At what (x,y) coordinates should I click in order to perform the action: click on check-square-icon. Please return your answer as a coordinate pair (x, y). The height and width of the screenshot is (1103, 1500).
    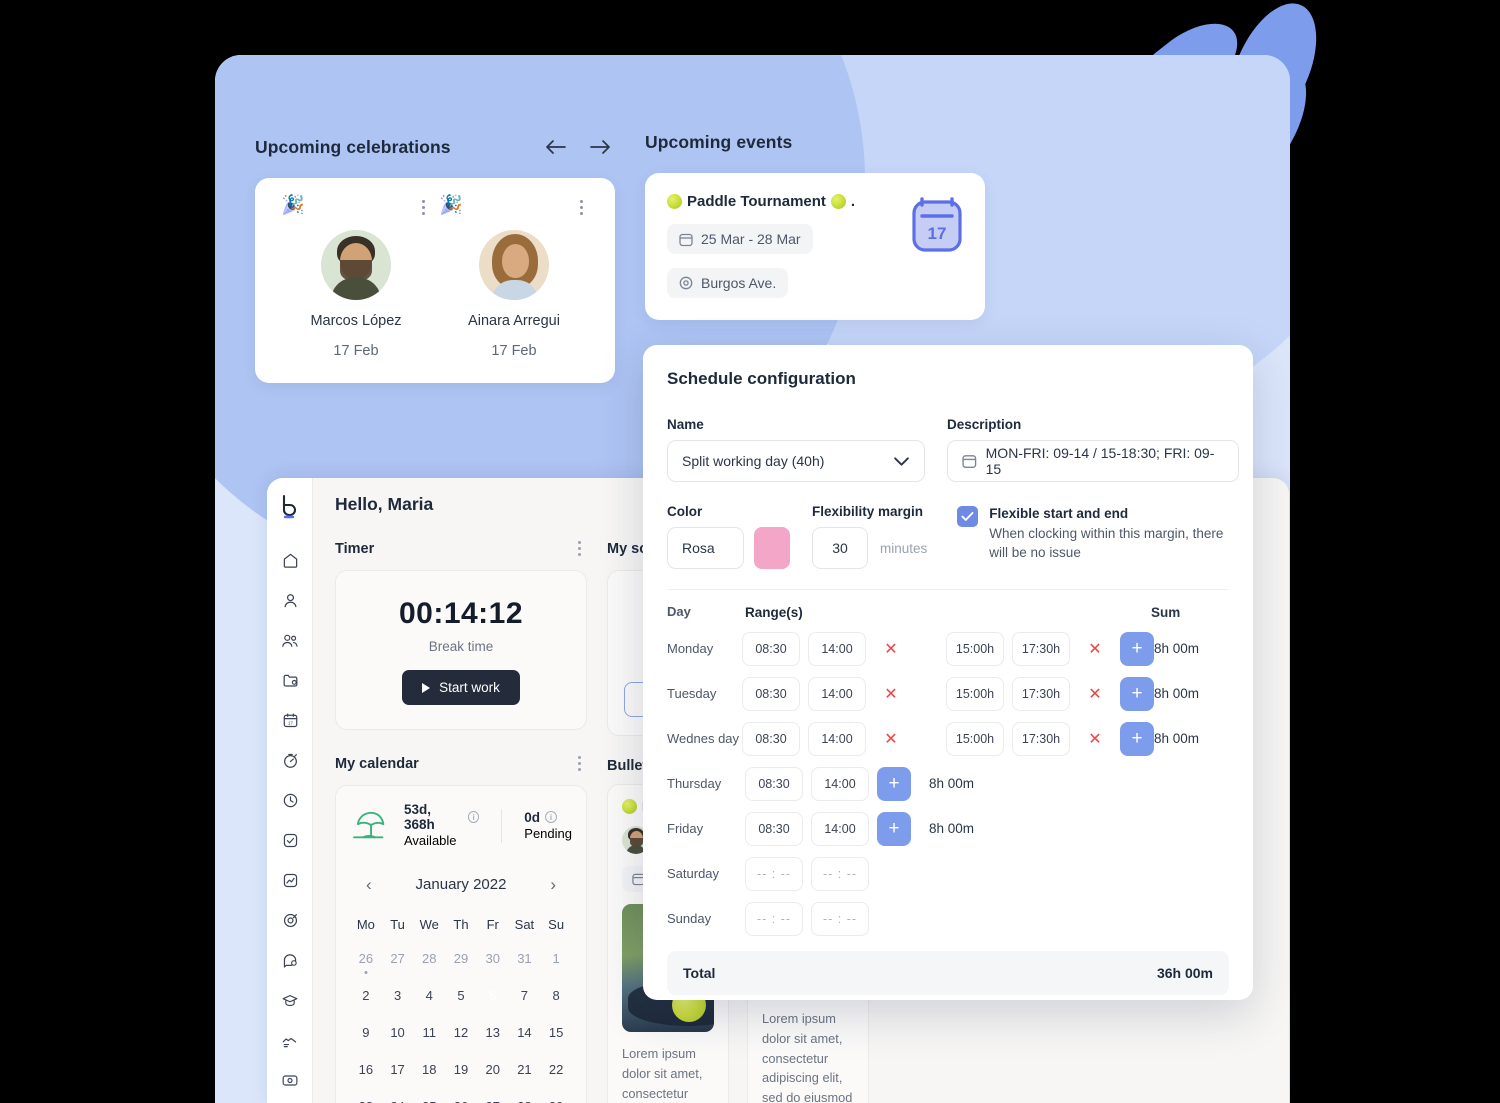
    Looking at the image, I should click on (290, 840).